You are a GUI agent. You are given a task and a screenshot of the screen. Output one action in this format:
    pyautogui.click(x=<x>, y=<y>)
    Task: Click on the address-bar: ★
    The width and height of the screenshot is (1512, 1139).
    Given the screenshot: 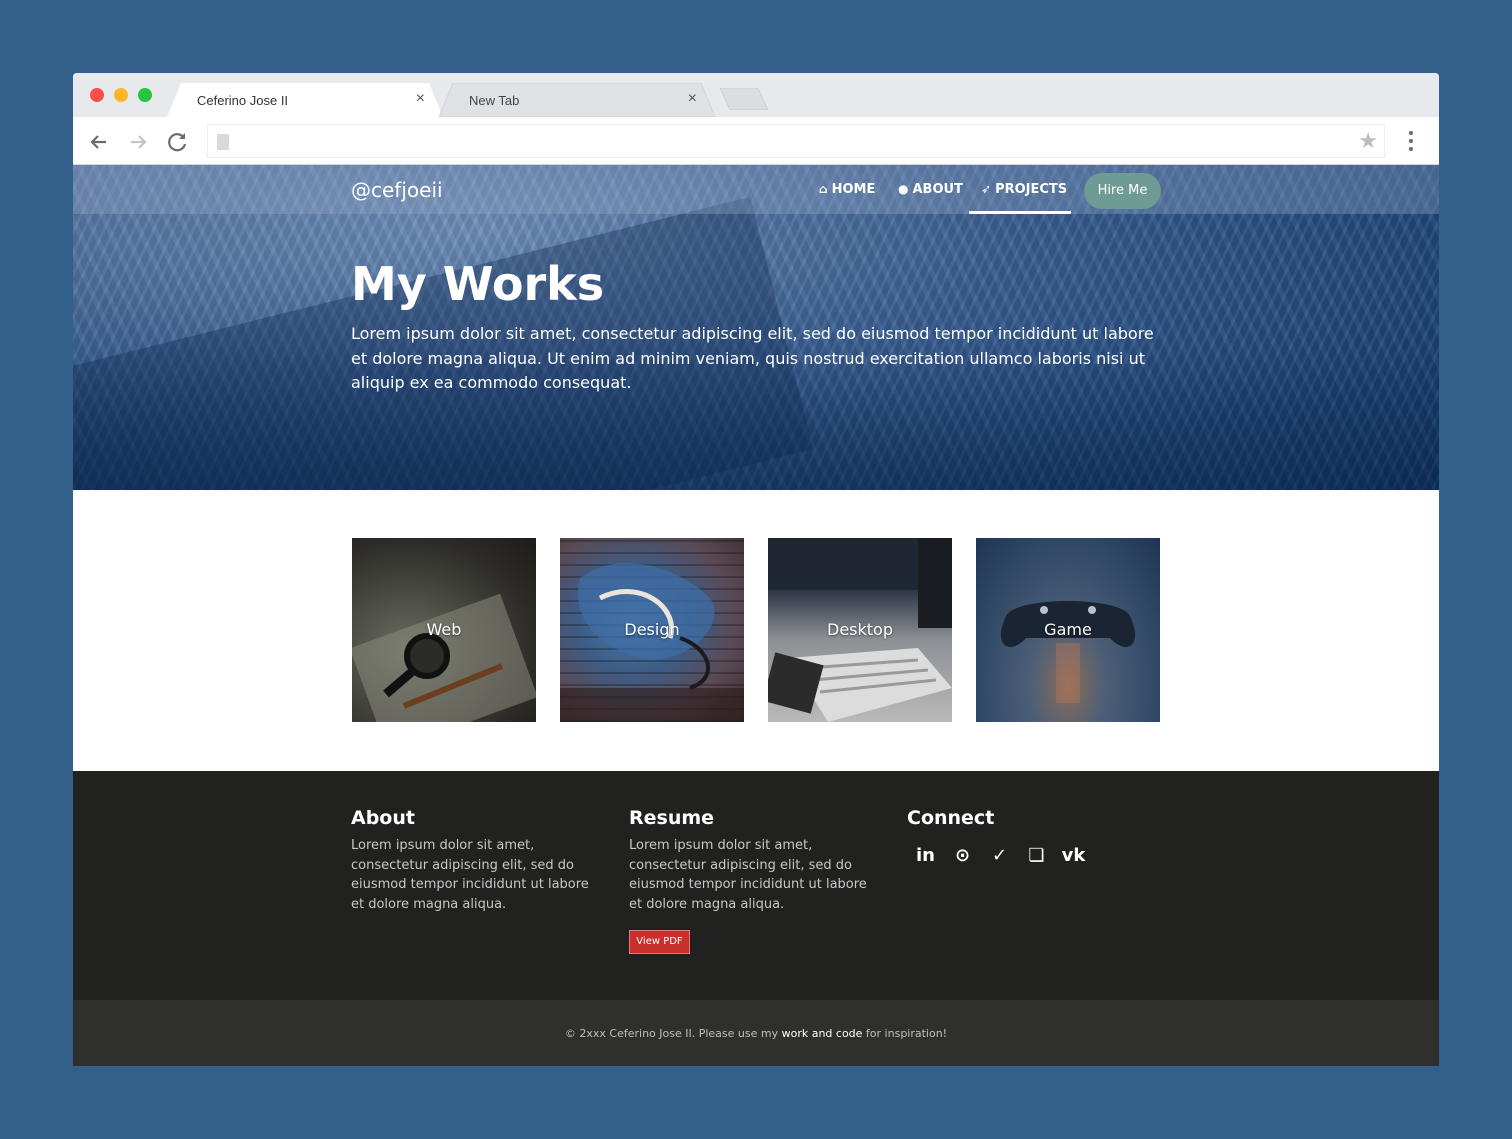 What is the action you would take?
    pyautogui.click(x=796, y=141)
    